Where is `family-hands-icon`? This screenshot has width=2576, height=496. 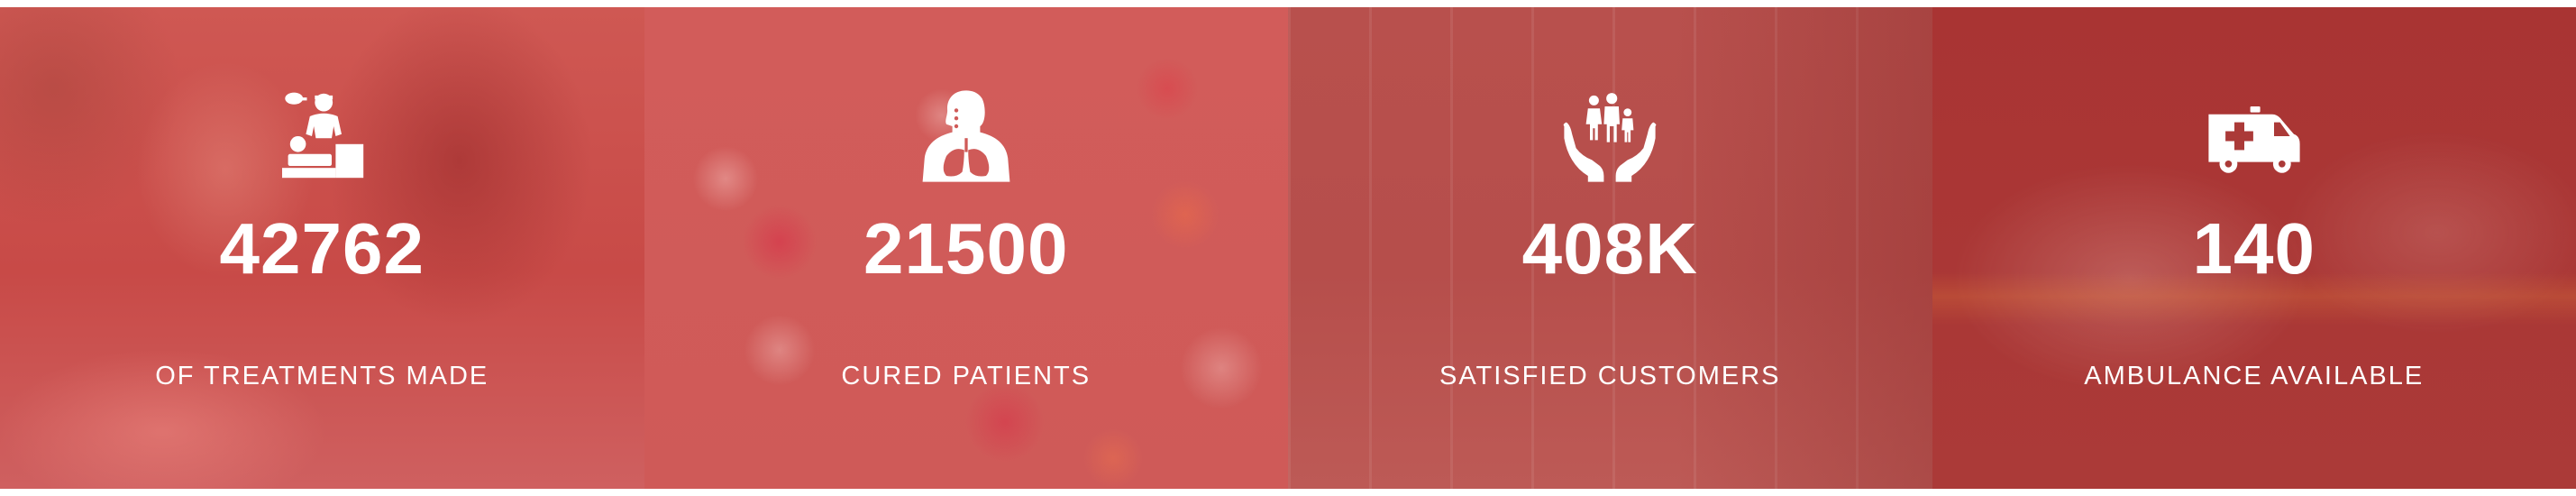
family-hands-icon is located at coordinates (1609, 137).